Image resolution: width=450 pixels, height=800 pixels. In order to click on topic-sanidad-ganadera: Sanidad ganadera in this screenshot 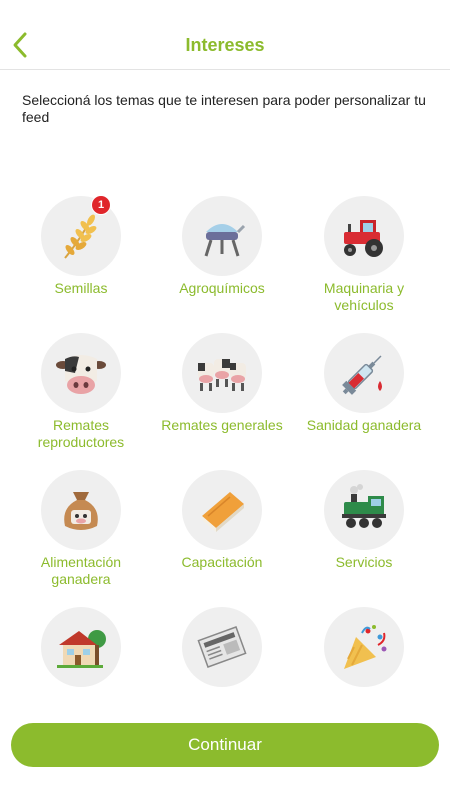, I will do `click(364, 393)`.